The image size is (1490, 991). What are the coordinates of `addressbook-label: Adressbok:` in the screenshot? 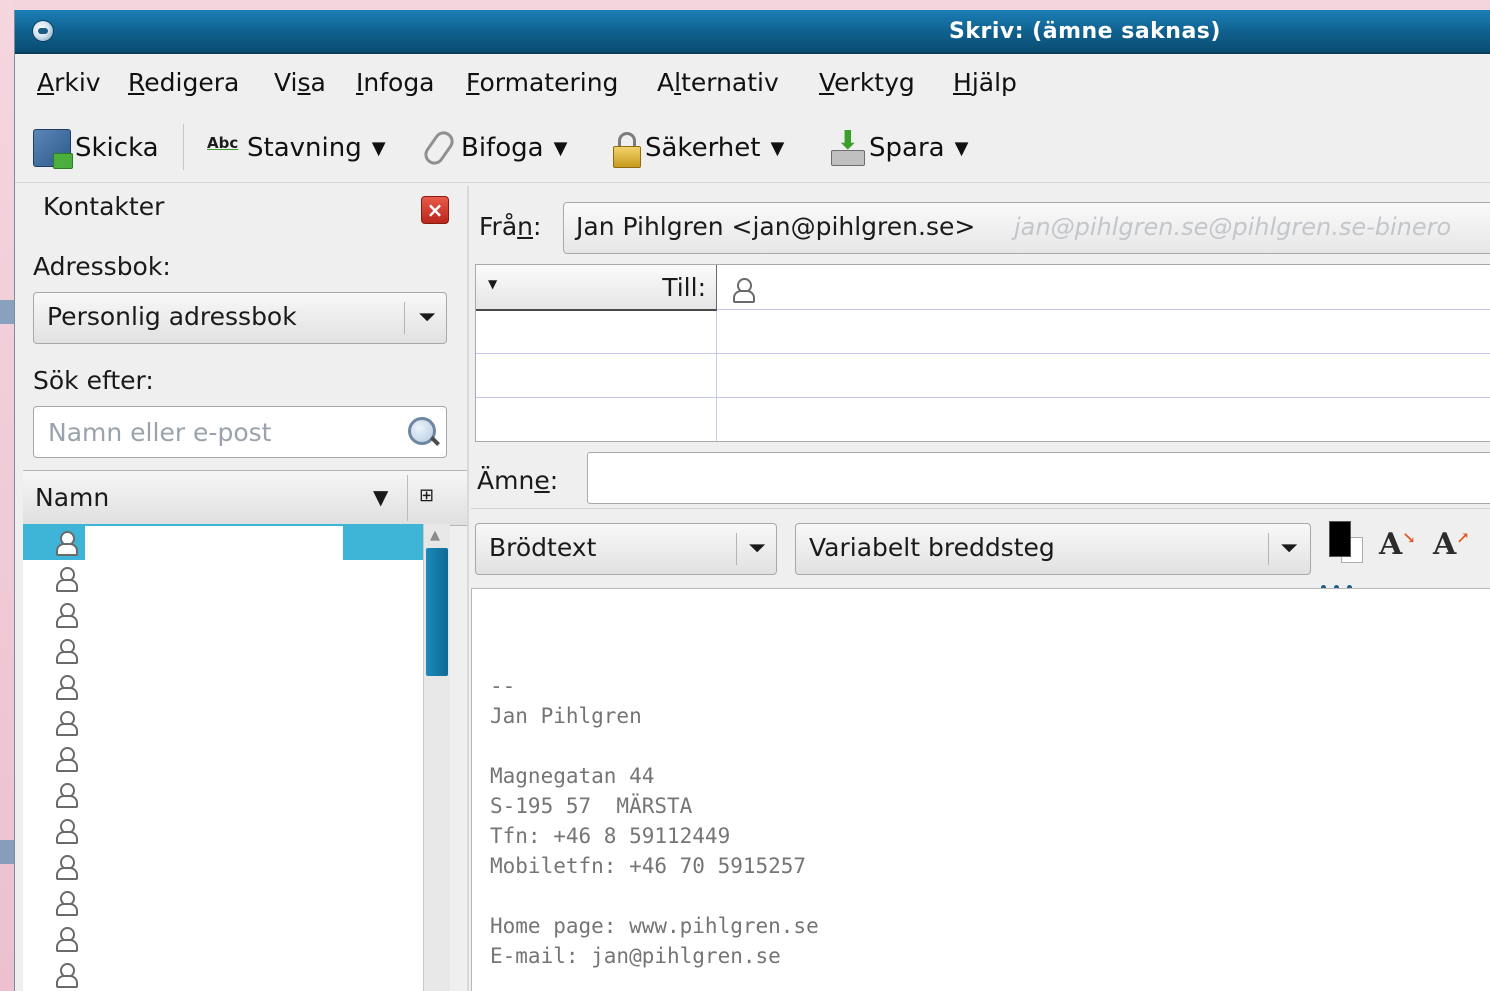 It's located at (102, 266).